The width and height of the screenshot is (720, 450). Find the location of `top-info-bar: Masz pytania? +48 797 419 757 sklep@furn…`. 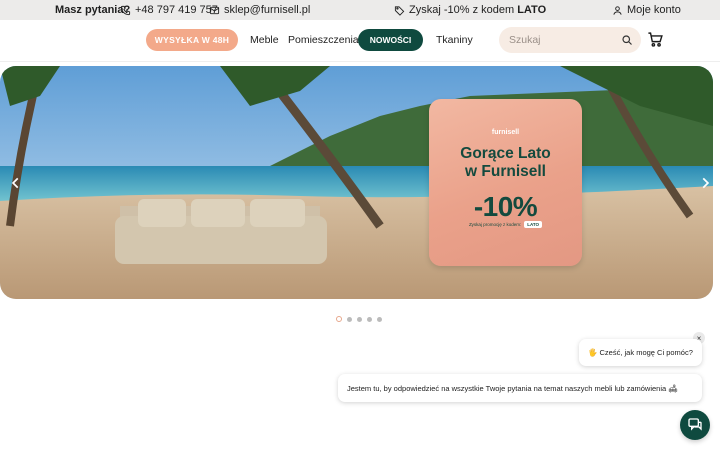

top-info-bar: Masz pytania? +48 797 419 757 sklep@furn… is located at coordinates (360, 10).